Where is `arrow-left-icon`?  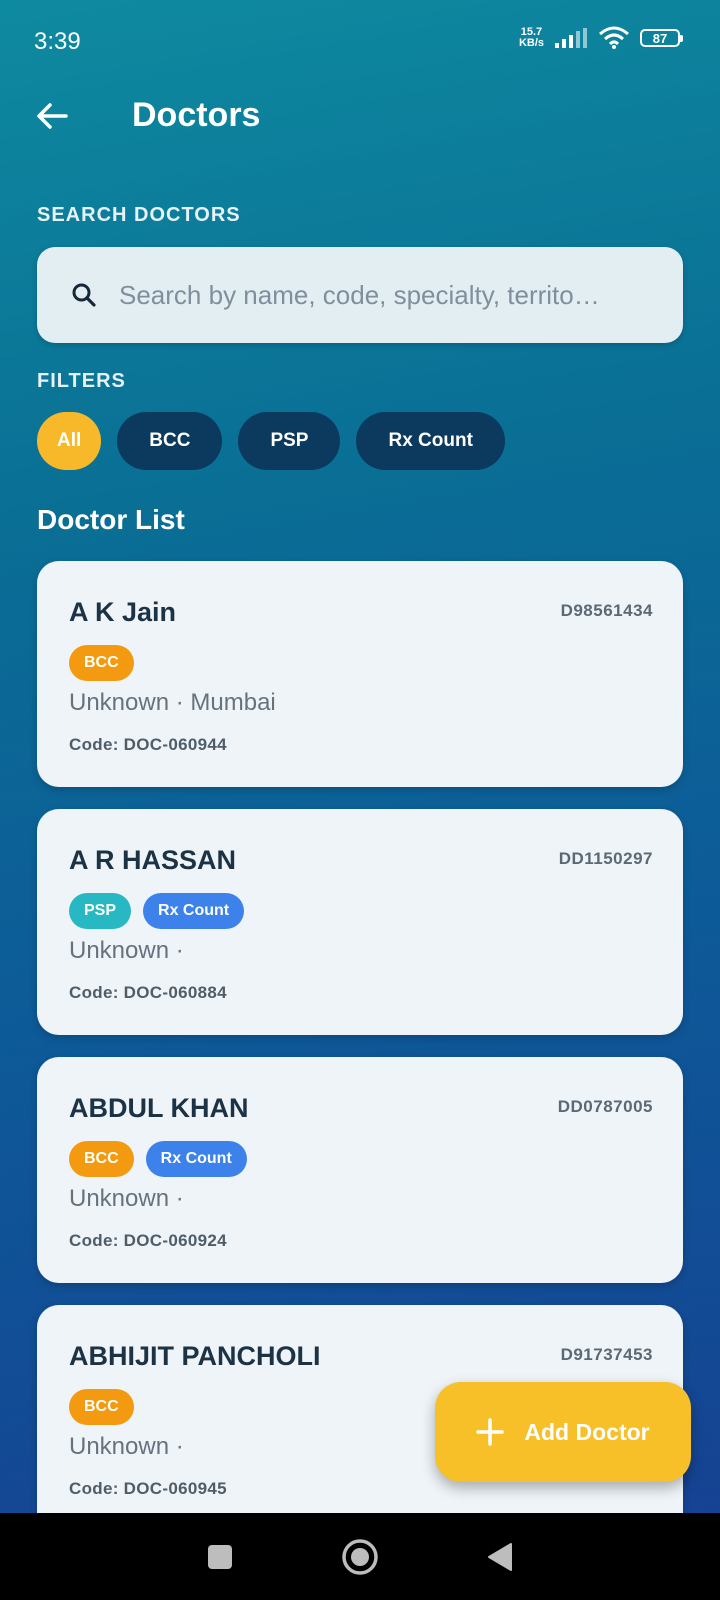
arrow-left-icon is located at coordinates (52, 116).